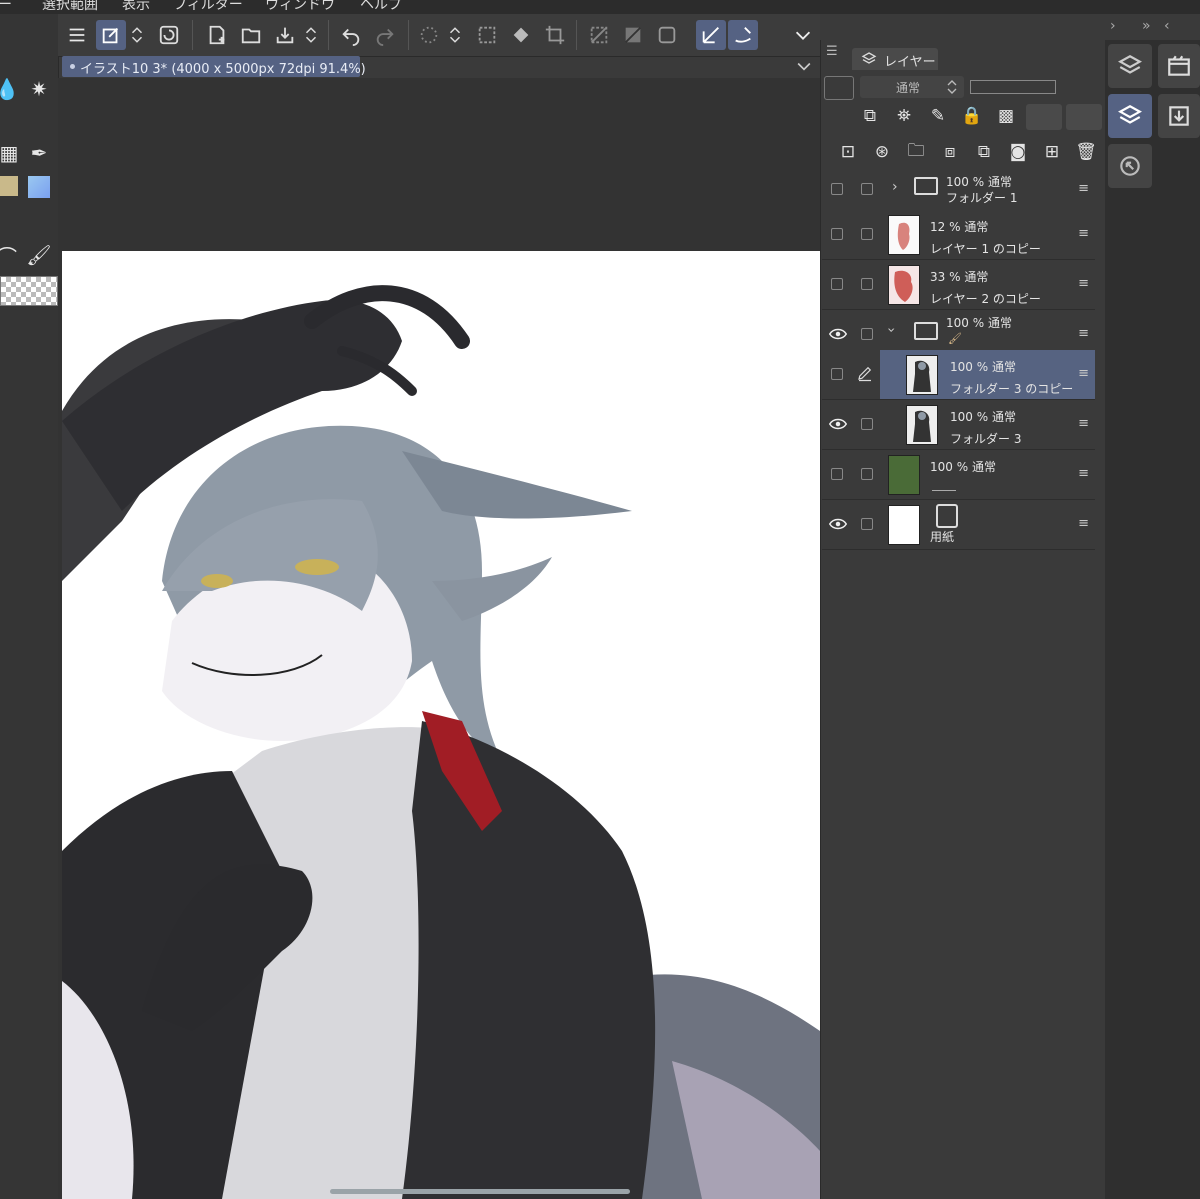  I want to click on texture-swatch-icon, so click(9, 186).